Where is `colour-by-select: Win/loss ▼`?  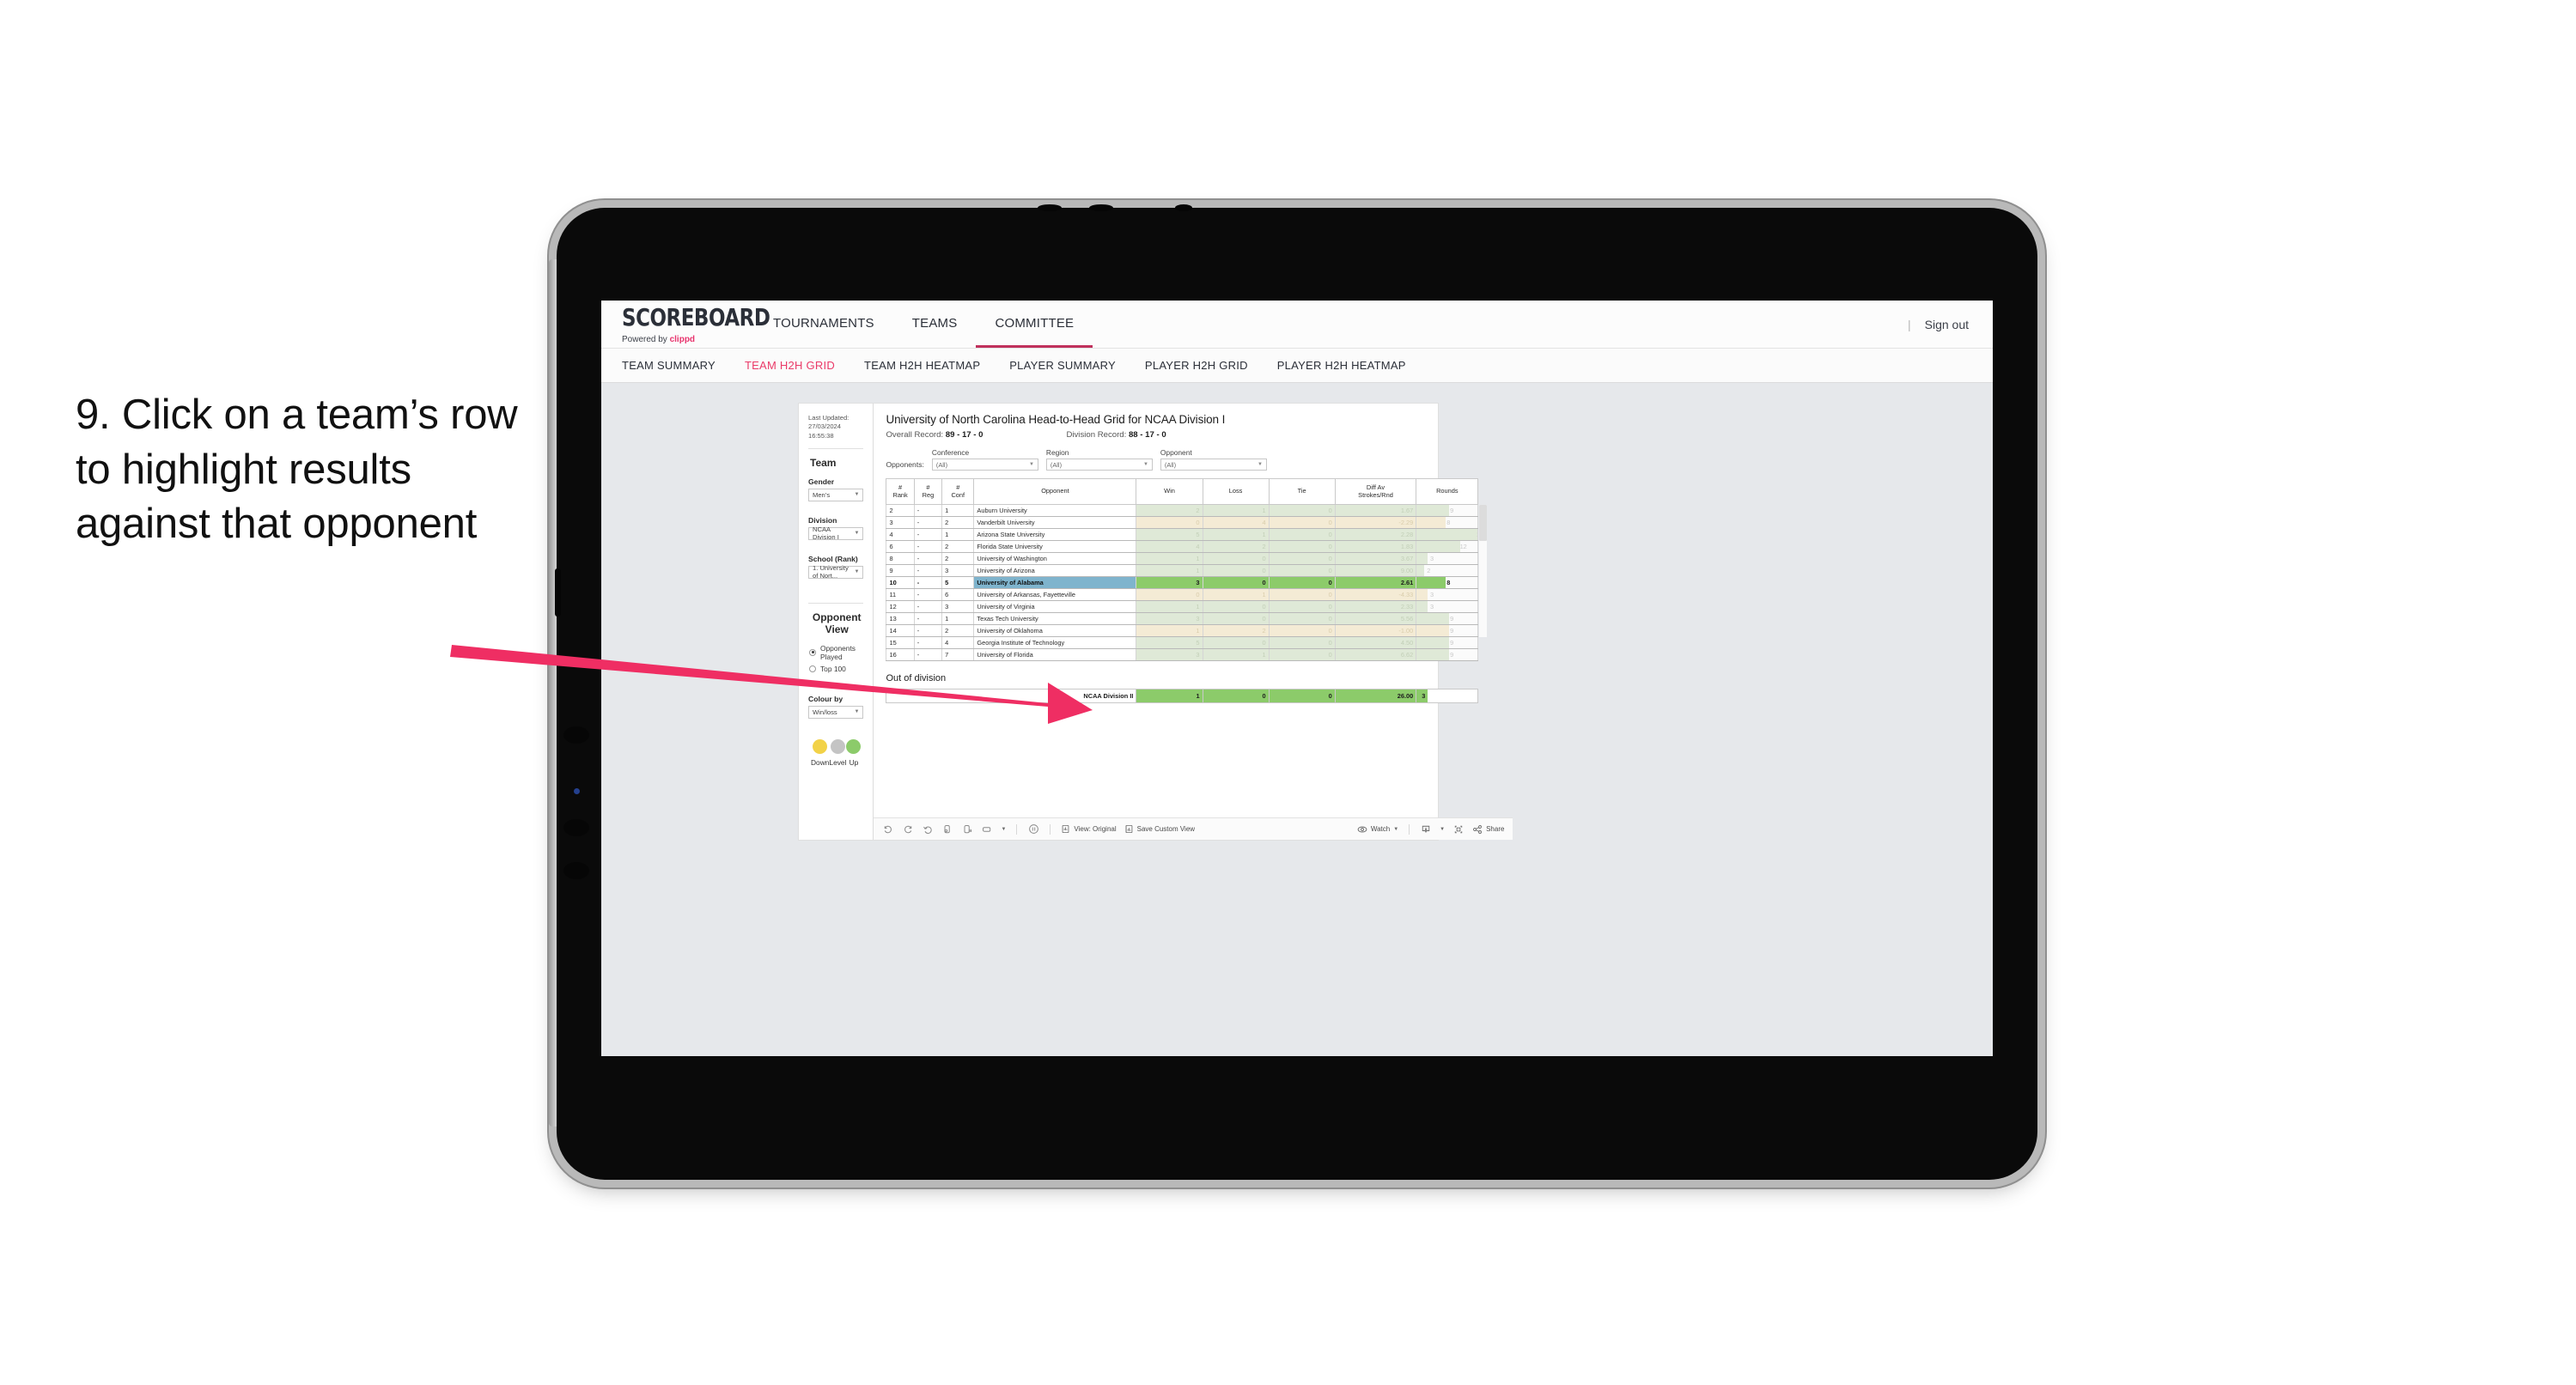
colour-by-select: Win/loss ▼ is located at coordinates (836, 712).